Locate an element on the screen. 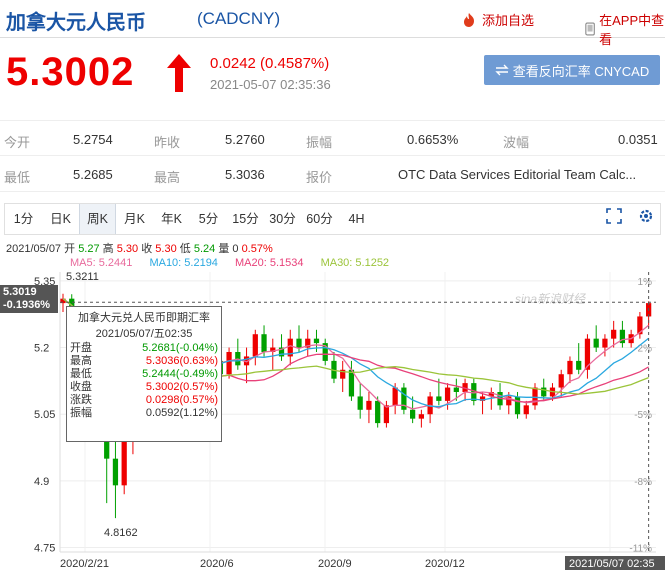  cursor-price-badge: 5.3019 -0.1936% is located at coordinates (29, 299).